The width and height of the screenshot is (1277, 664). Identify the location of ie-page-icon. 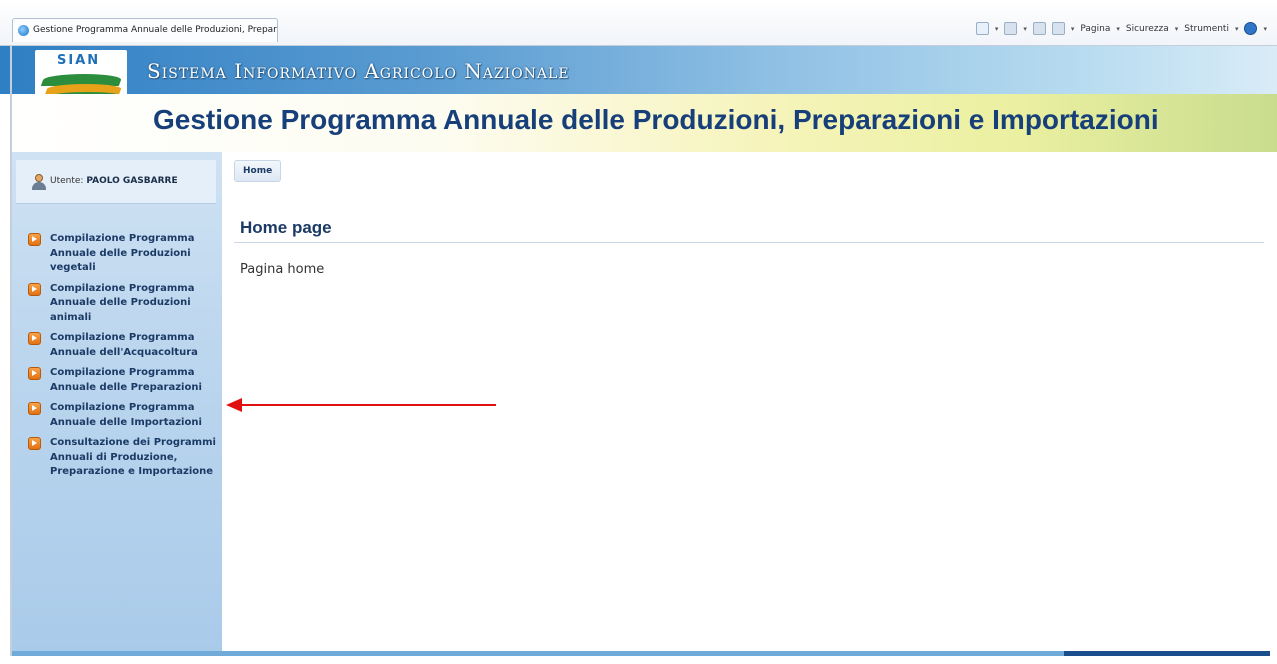
(23, 30).